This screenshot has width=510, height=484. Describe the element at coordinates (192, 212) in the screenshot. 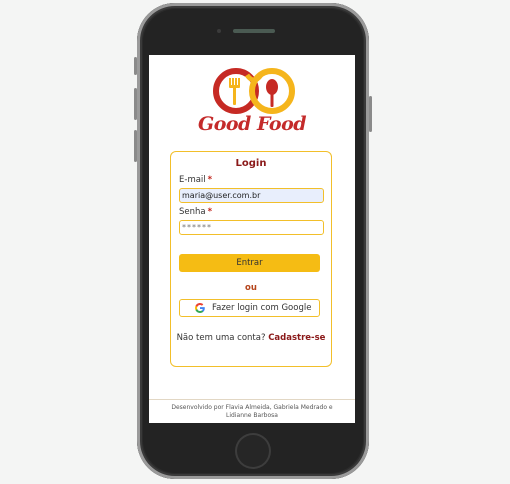

I see `password-label-text: Senha` at that location.